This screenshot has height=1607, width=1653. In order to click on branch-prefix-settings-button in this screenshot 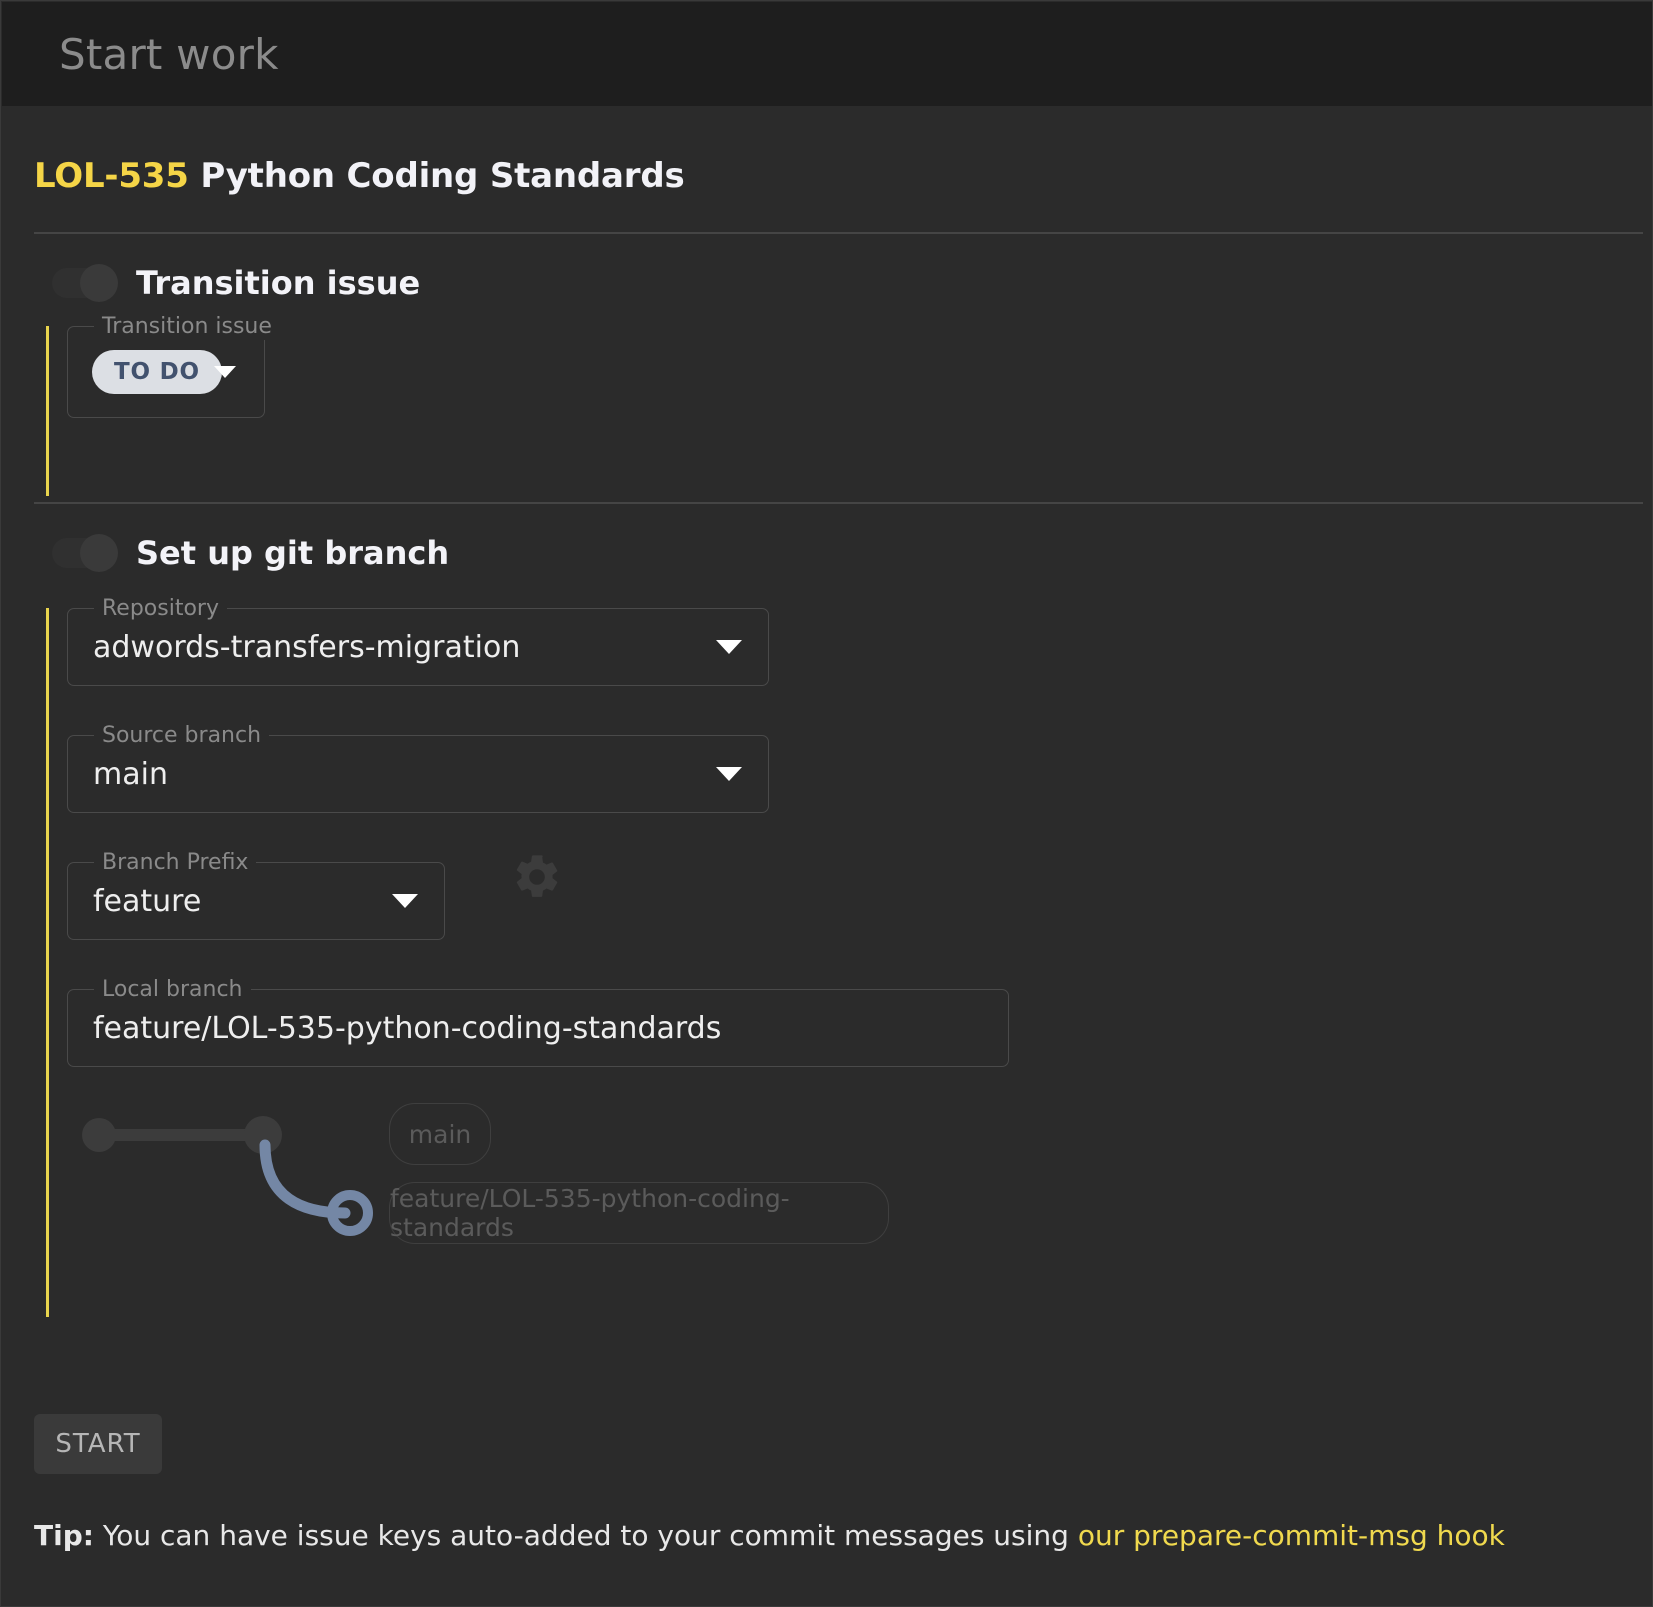, I will do `click(537, 877)`.